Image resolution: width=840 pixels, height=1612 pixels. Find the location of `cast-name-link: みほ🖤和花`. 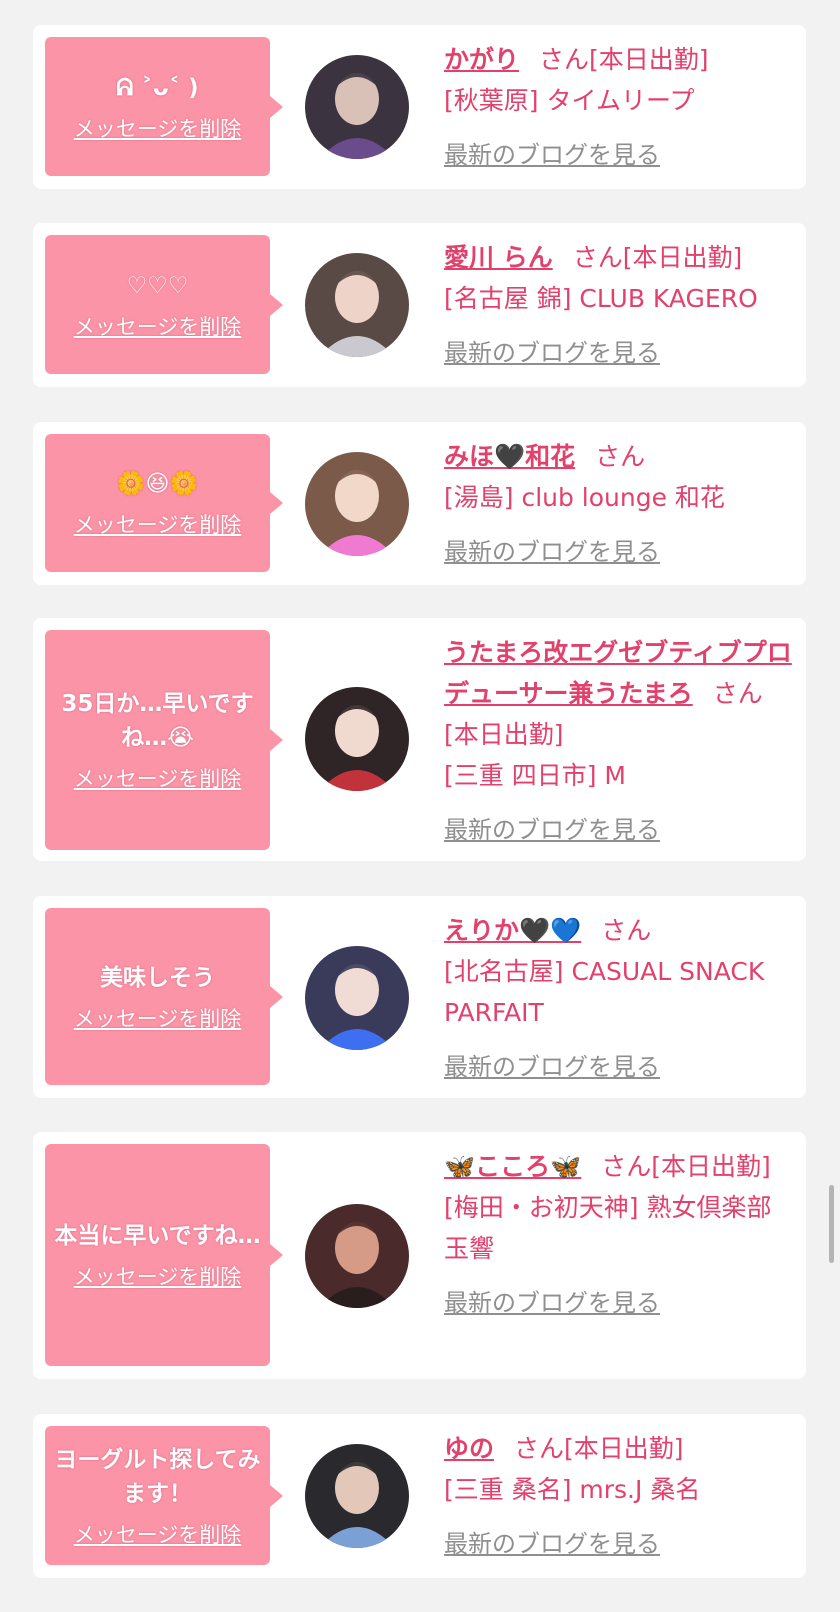

cast-name-link: みほ🖤和花 is located at coordinates (509, 456).